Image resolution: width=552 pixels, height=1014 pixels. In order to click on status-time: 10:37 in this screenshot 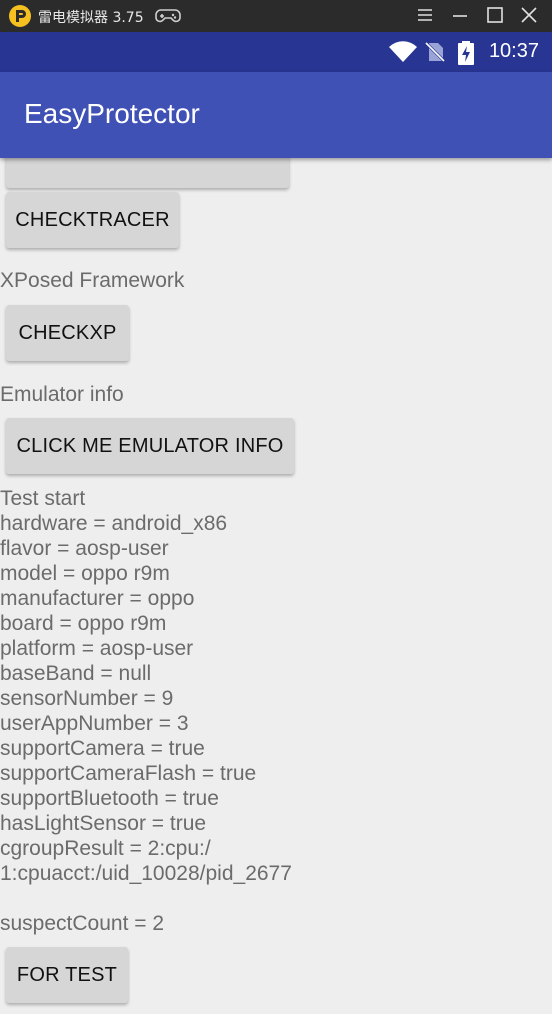, I will do `click(513, 51)`.